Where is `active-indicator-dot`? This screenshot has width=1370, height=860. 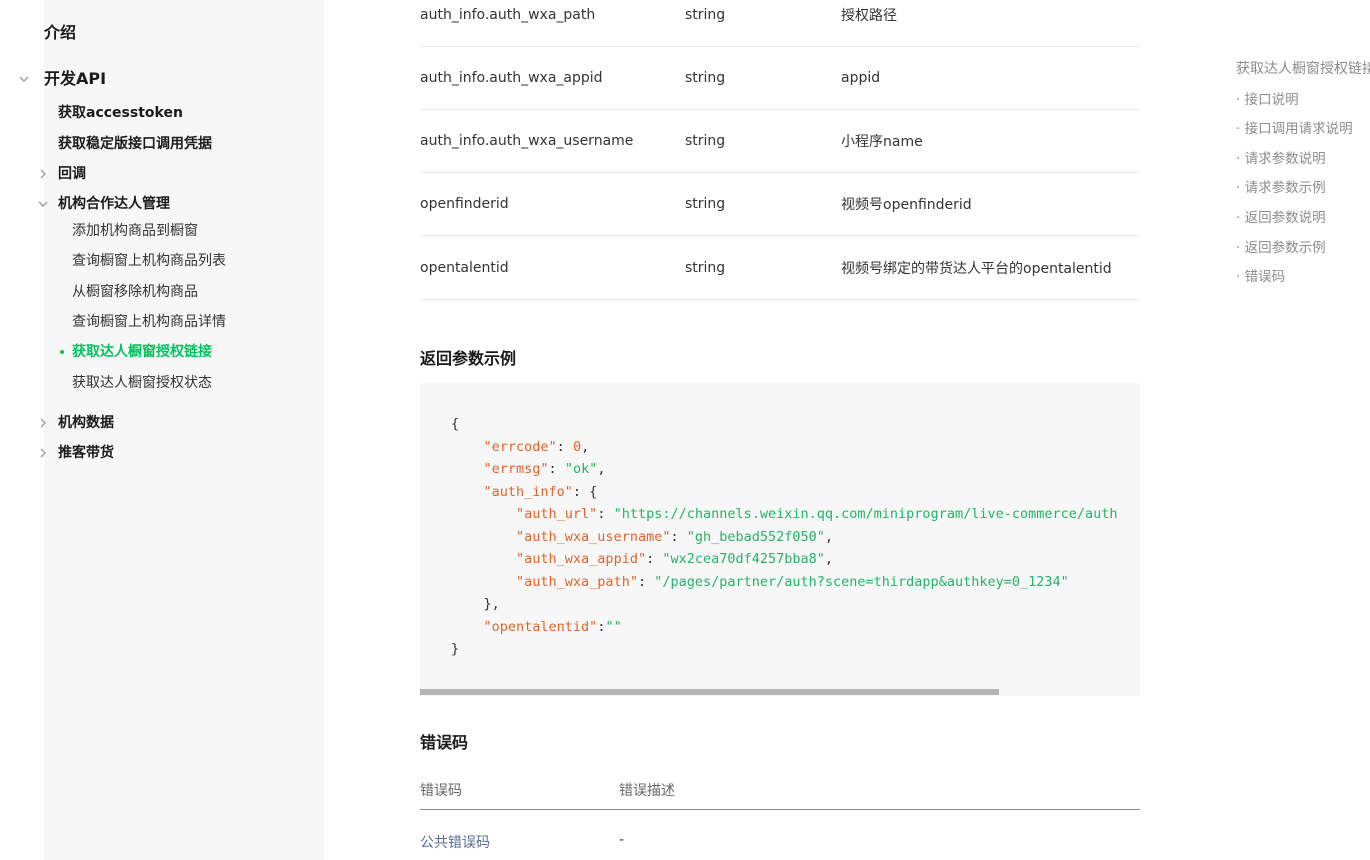
active-indicator-dot is located at coordinates (62, 352).